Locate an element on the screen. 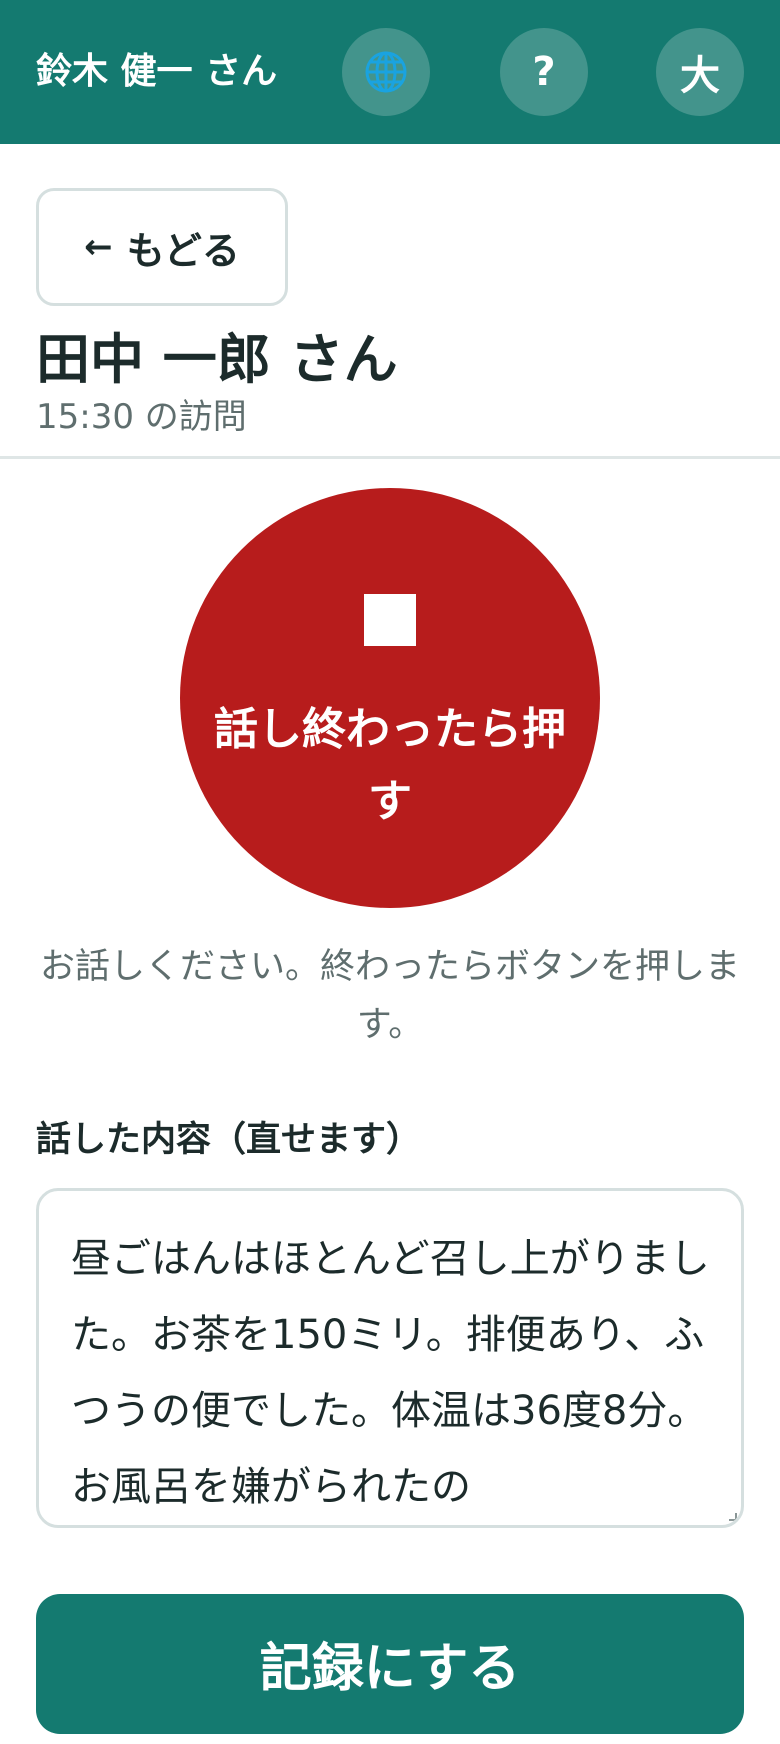 The image size is (780, 1744). resize-handle is located at coordinates (733, 1517).